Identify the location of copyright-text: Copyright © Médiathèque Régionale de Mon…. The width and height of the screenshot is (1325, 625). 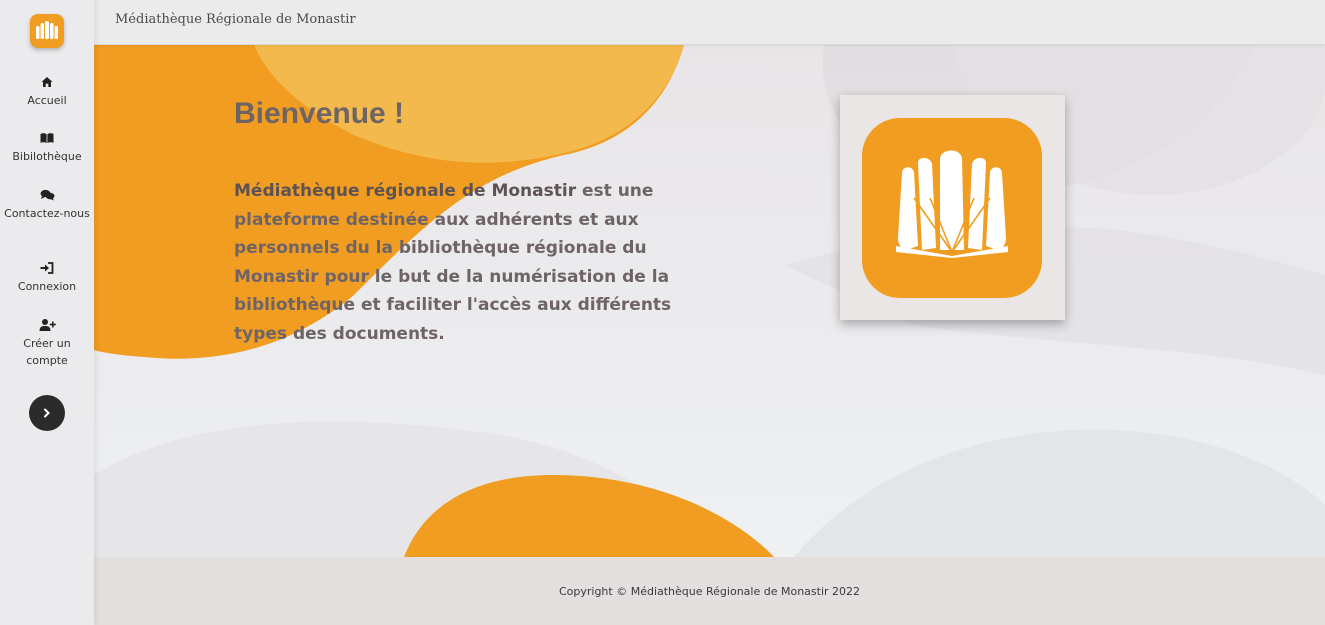
(709, 591).